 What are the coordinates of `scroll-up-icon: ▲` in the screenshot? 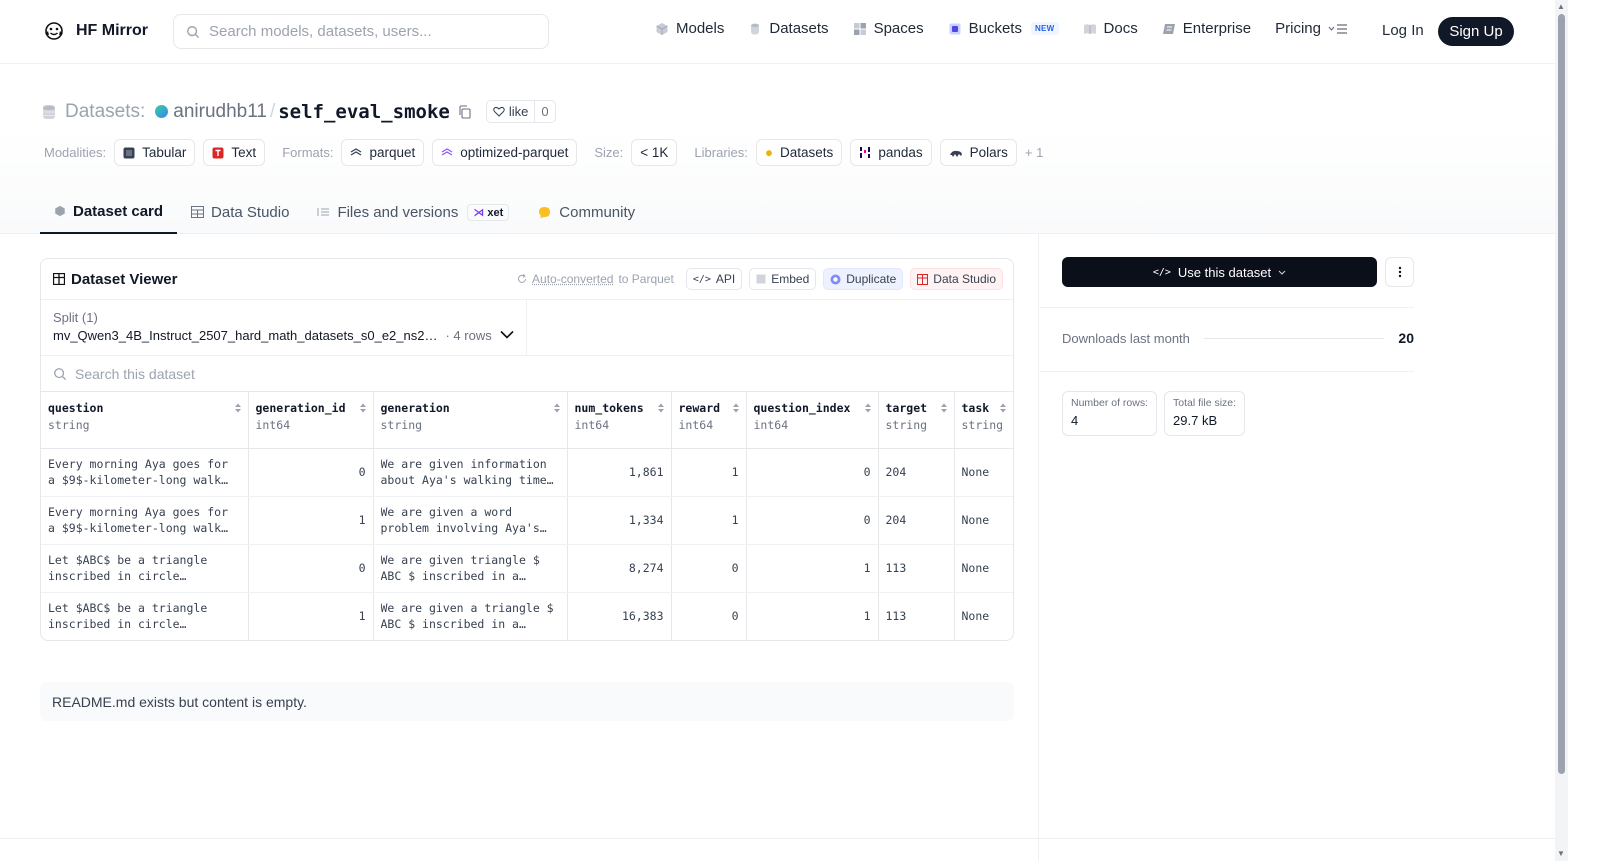 It's located at (1561, 6).